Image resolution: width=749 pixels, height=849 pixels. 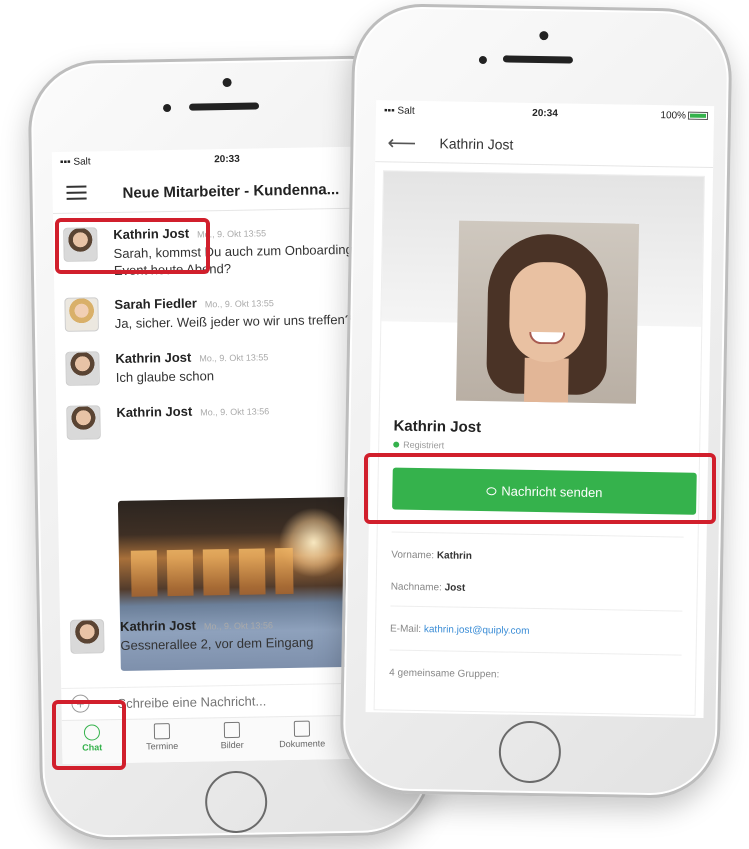 I want to click on tab-label: Dokumente, so click(x=302, y=744).